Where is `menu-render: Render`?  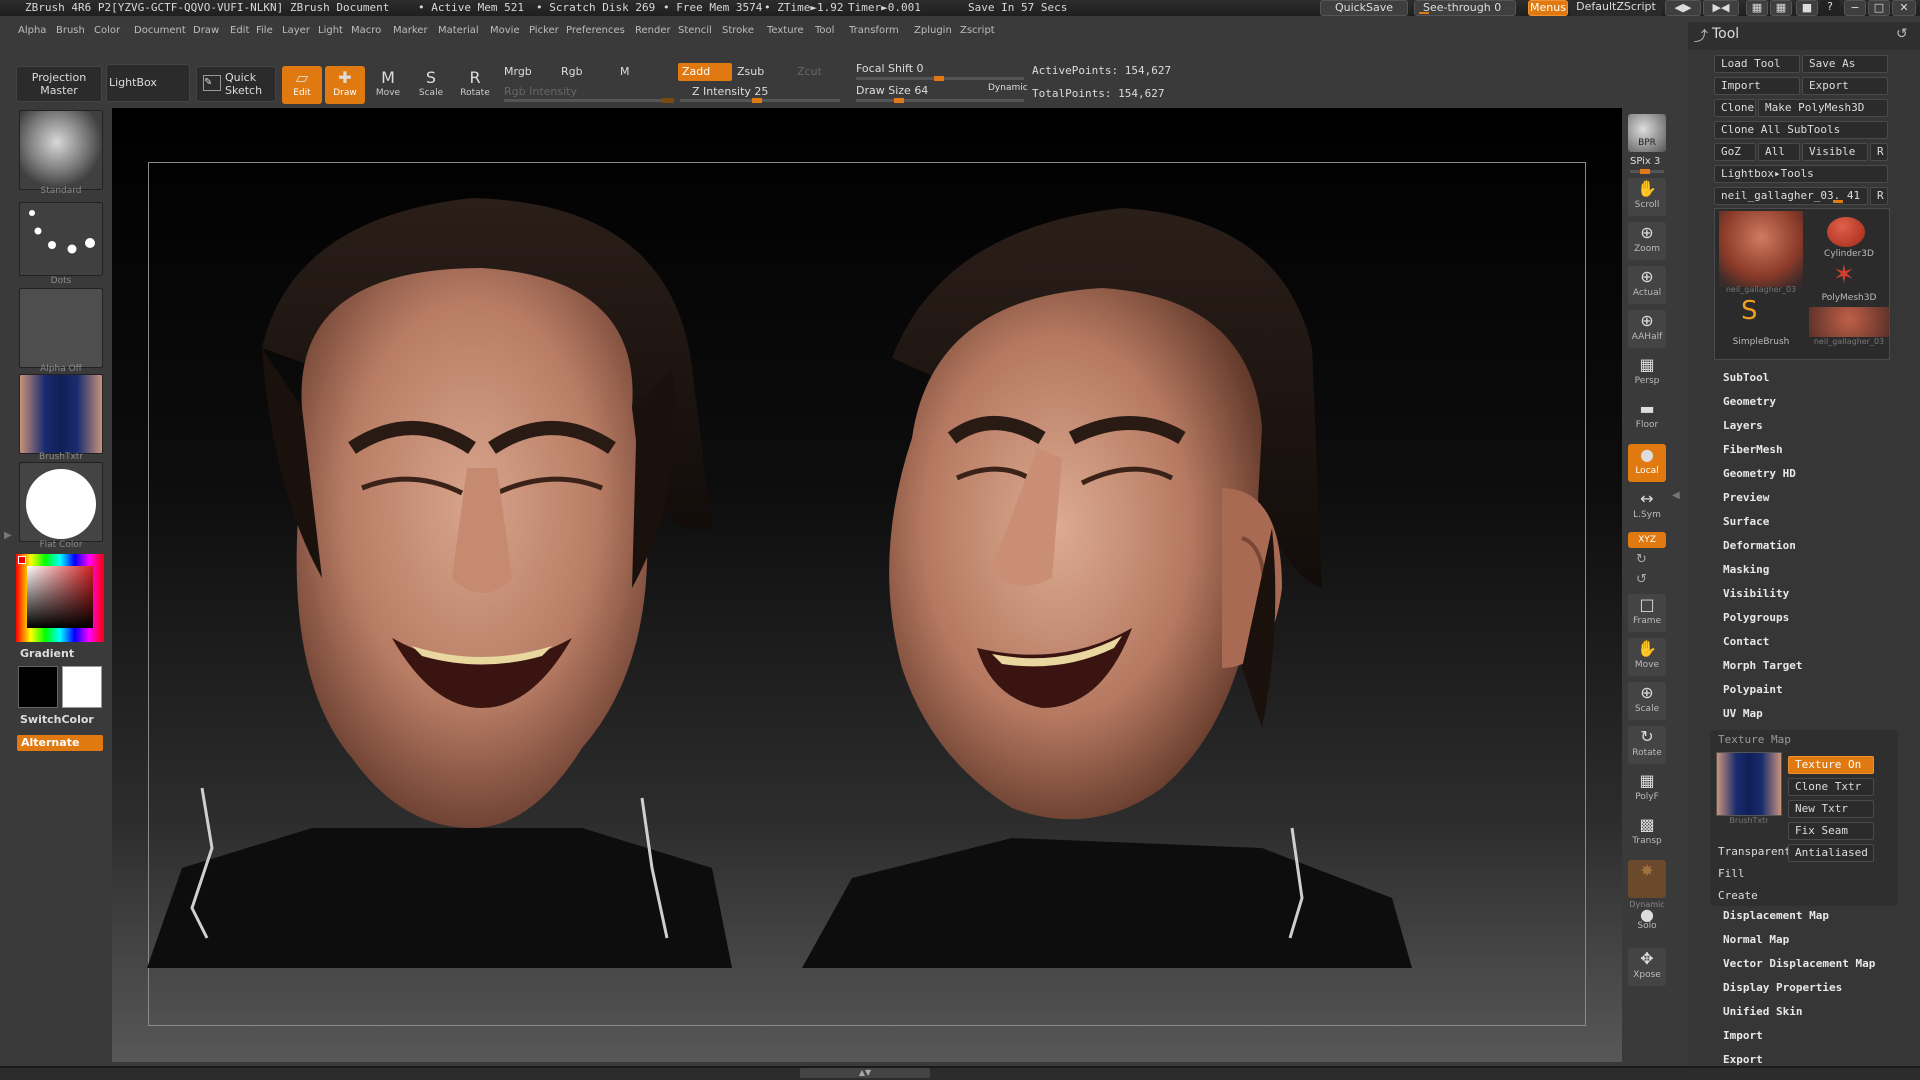 menu-render: Render is located at coordinates (653, 30).